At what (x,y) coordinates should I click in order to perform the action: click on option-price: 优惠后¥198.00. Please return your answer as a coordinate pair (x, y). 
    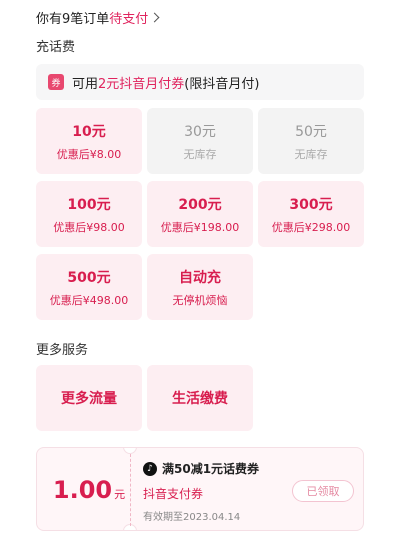
    Looking at the image, I should click on (200, 227).